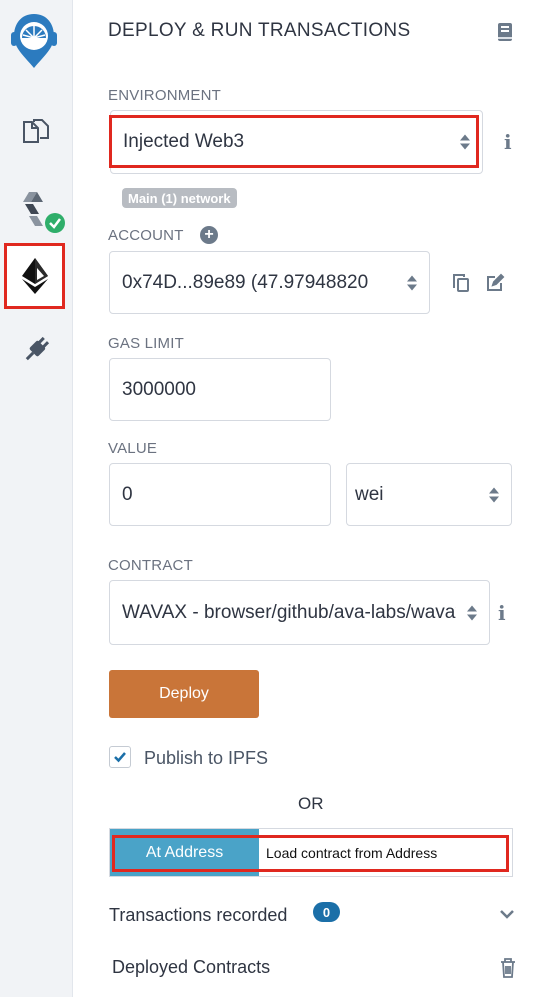 The height and width of the screenshot is (997, 544). I want to click on transactions-recorded-label: Transactions recorded, so click(198, 915).